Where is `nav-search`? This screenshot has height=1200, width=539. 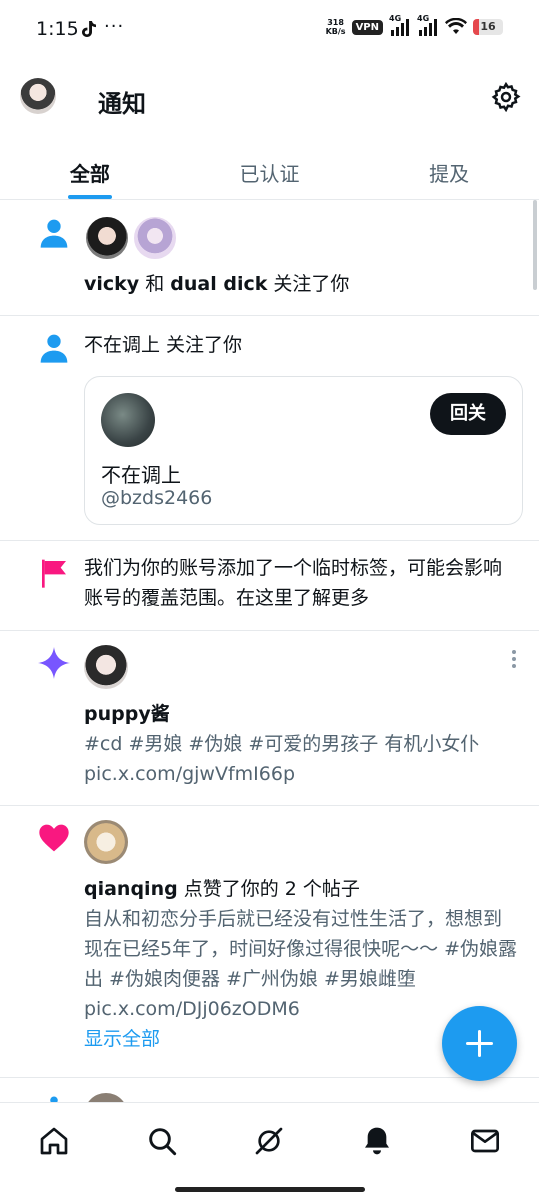
nav-search is located at coordinates (162, 1151).